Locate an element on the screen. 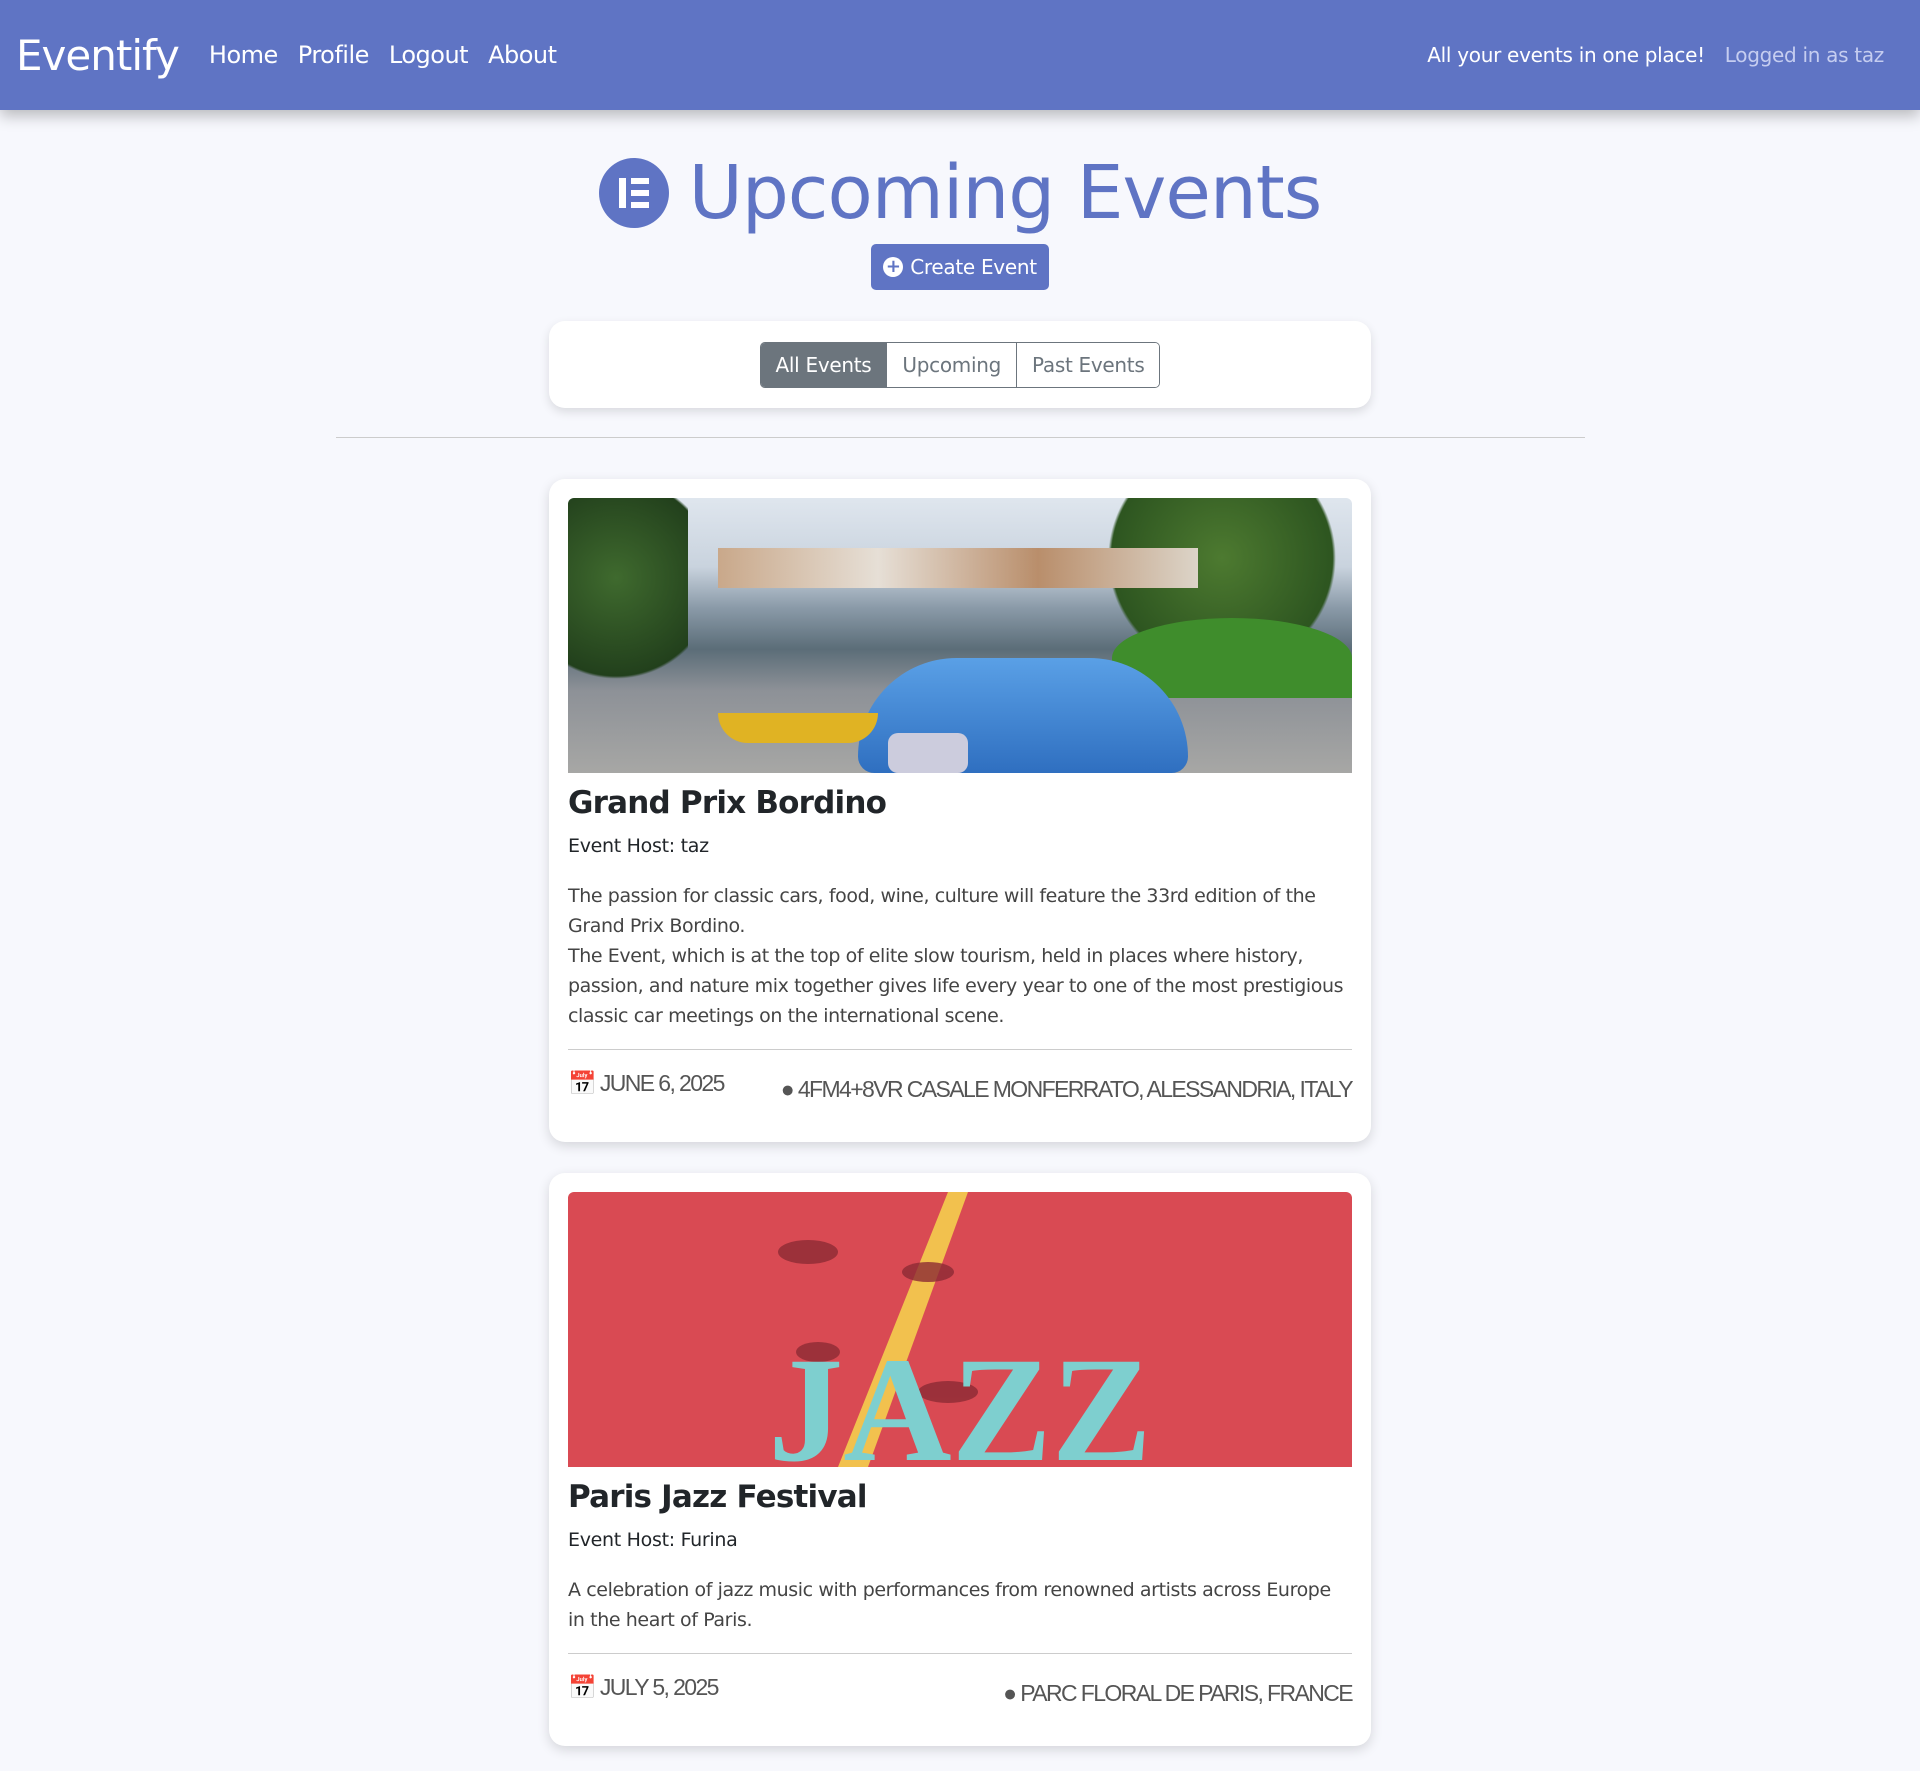 This screenshot has width=1920, height=1771. filter-past-events: Past Events is located at coordinates (1088, 364).